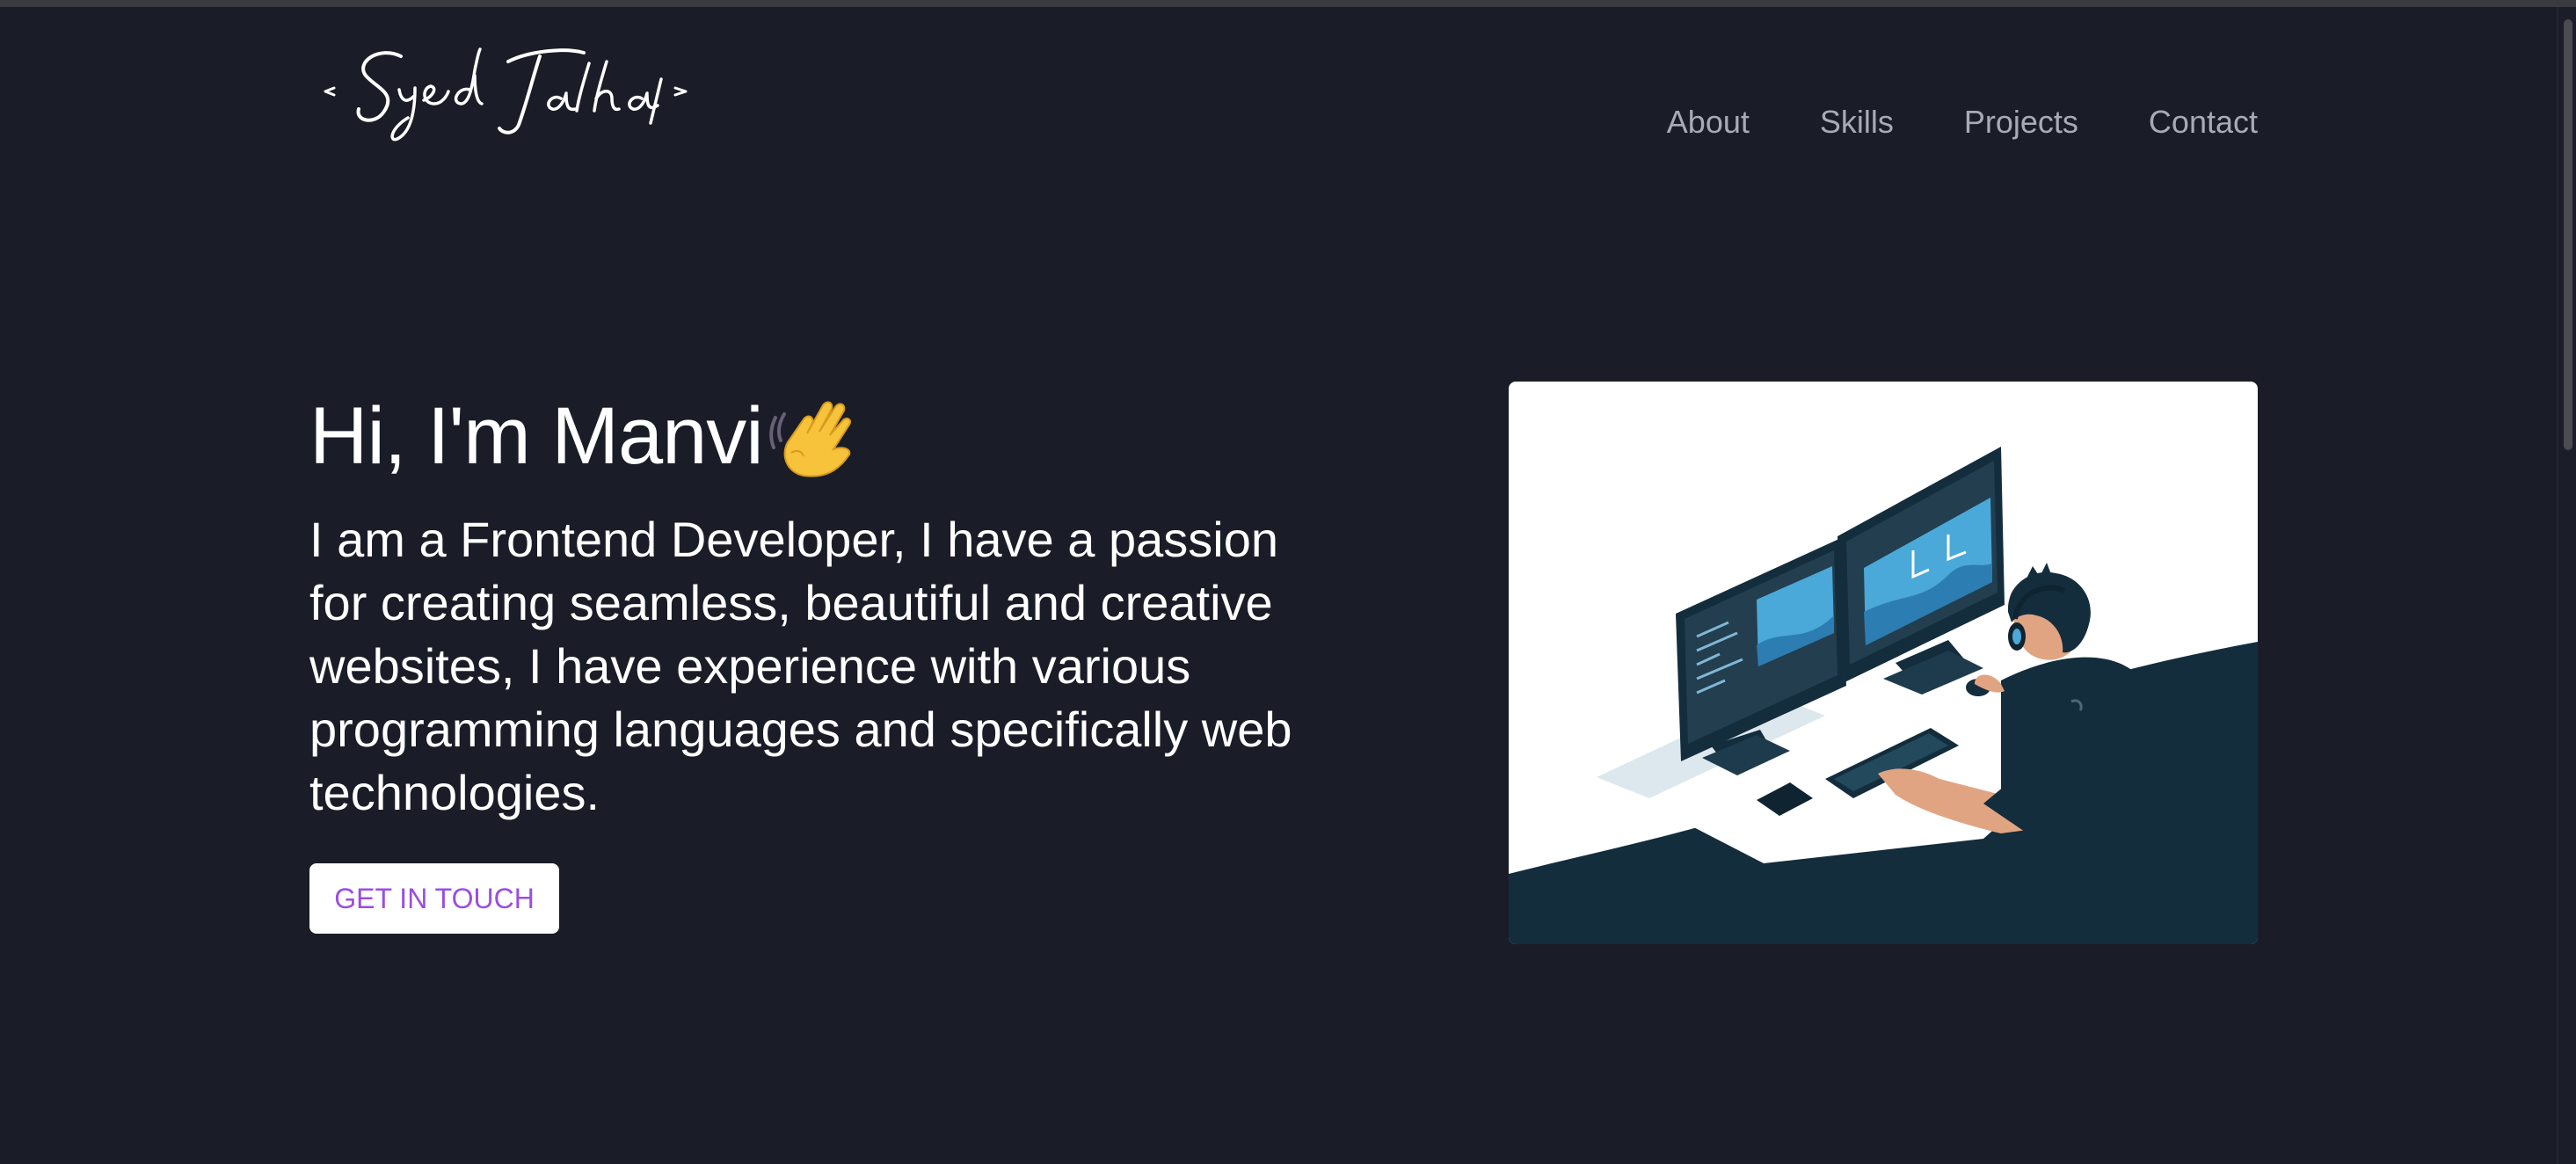 Image resolution: width=2576 pixels, height=1164 pixels. Describe the element at coordinates (2566, 585) in the screenshot. I see `vertical-scrollbar` at that location.